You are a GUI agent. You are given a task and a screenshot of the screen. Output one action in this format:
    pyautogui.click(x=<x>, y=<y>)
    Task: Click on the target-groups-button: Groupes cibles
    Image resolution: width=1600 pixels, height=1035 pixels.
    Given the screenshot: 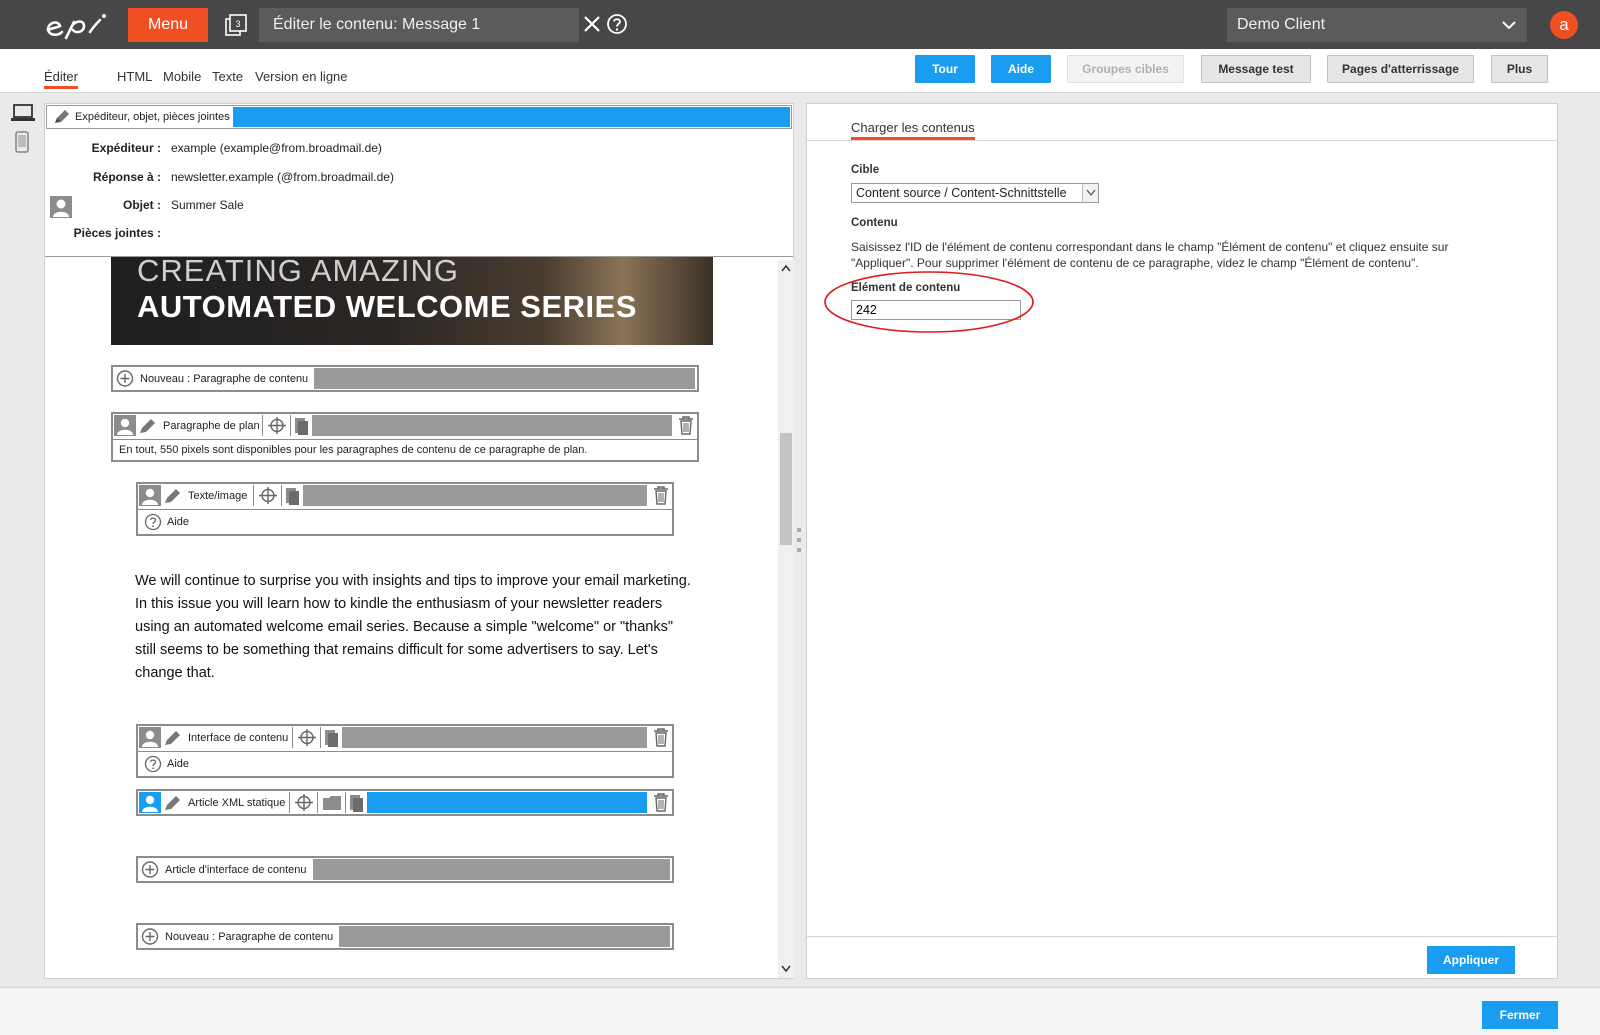 What is the action you would take?
    pyautogui.click(x=1125, y=69)
    